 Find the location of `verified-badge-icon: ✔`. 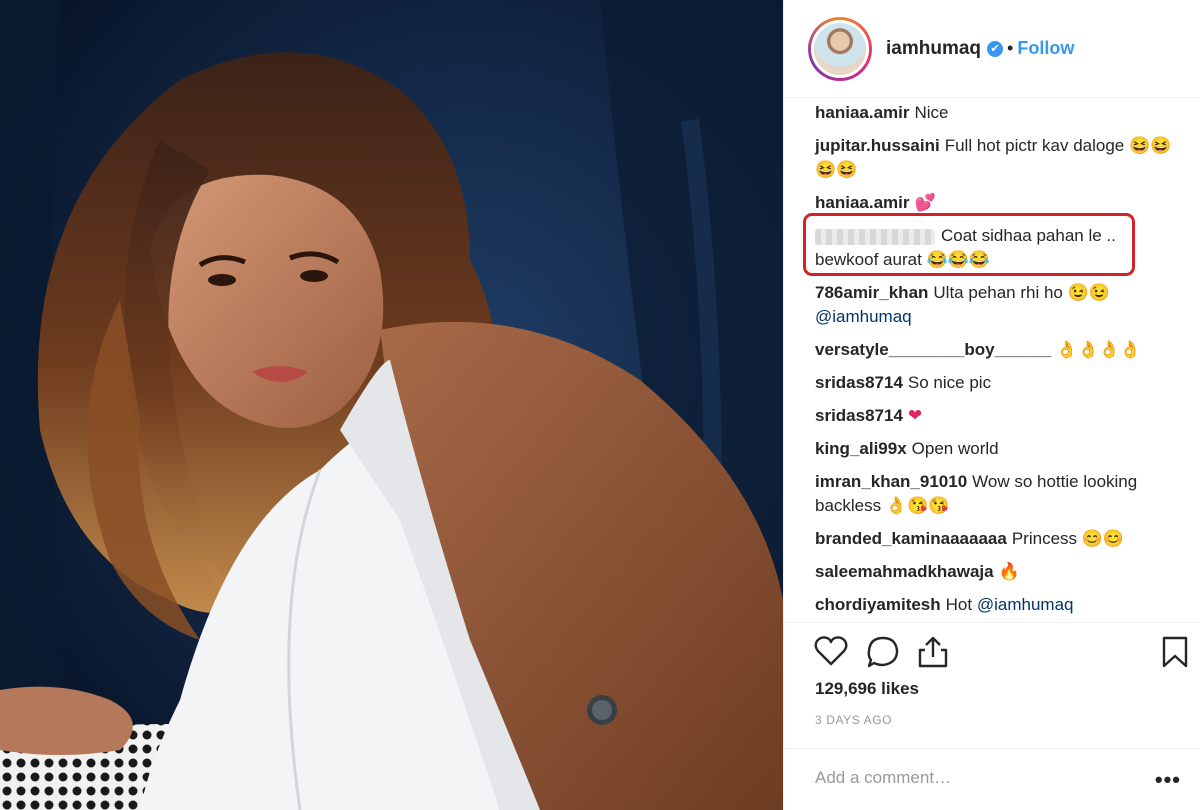

verified-badge-icon: ✔ is located at coordinates (995, 48).